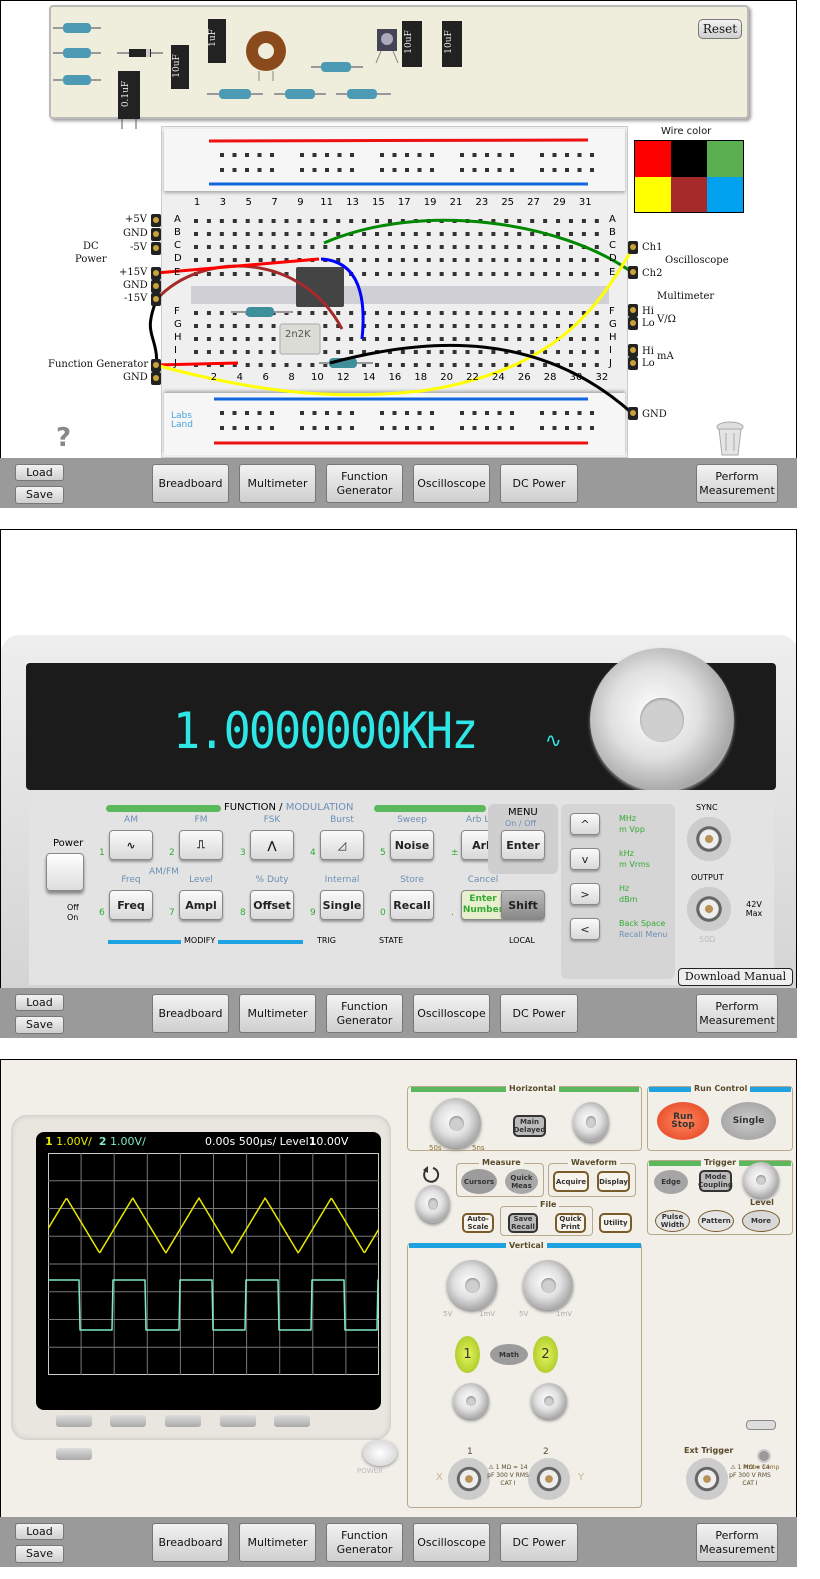 This screenshot has width=820, height=1579. Describe the element at coordinates (545, 1354) in the screenshot. I see `ch2-button: 2` at that location.